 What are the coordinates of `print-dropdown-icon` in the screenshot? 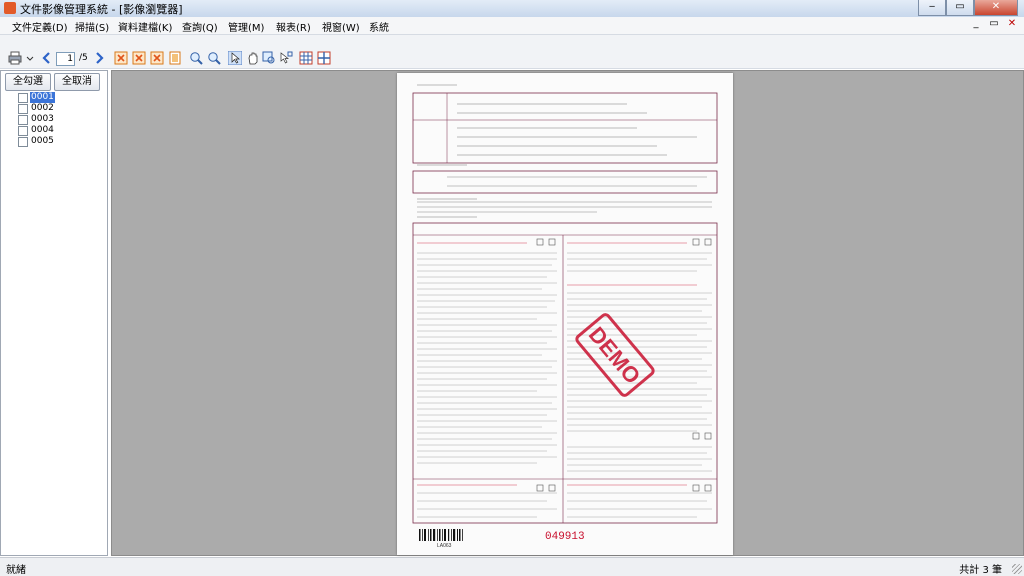 It's located at (30, 58).